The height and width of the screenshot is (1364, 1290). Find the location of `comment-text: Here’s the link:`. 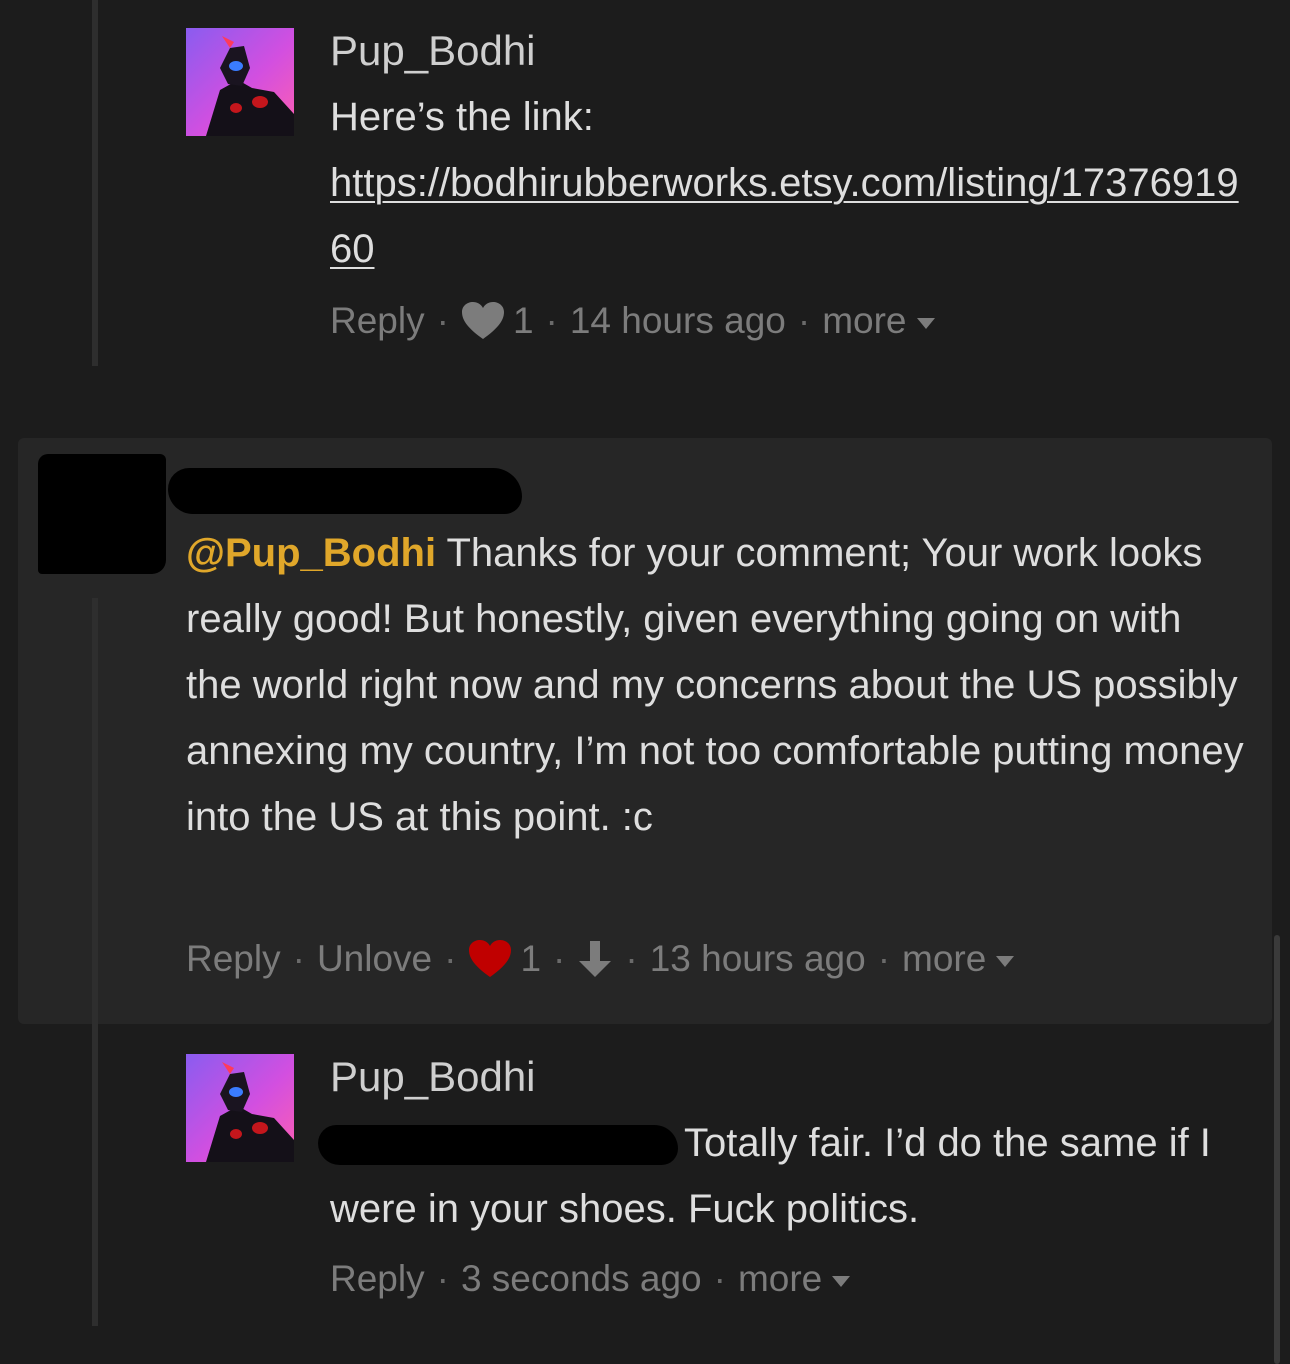

comment-text: Here’s the link: is located at coordinates (462, 117).